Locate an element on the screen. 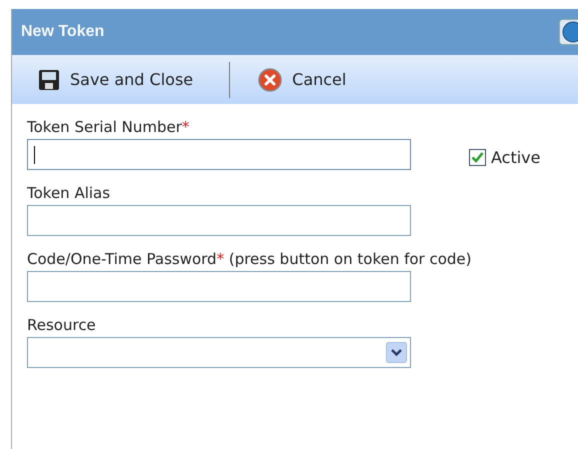 The image size is (578, 449). active-checkbox: Active is located at coordinates (504, 157).